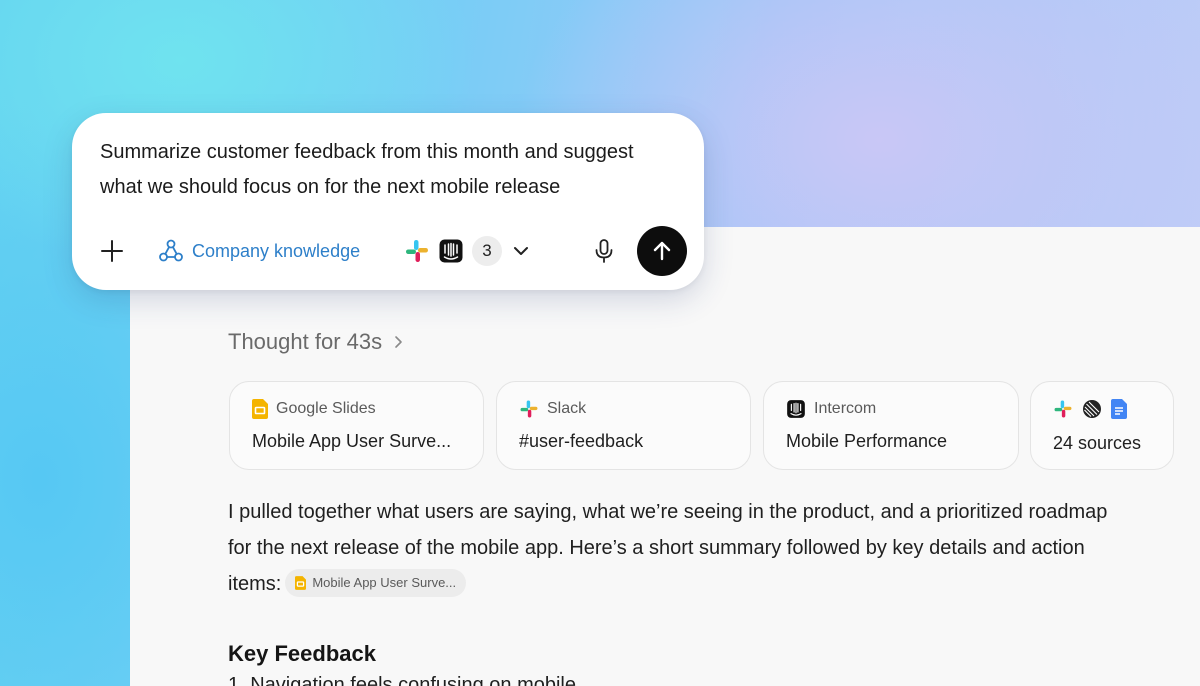 The height and width of the screenshot is (686, 1200). I want to click on source-card-slack: Slack #user-feedback, so click(623, 425).